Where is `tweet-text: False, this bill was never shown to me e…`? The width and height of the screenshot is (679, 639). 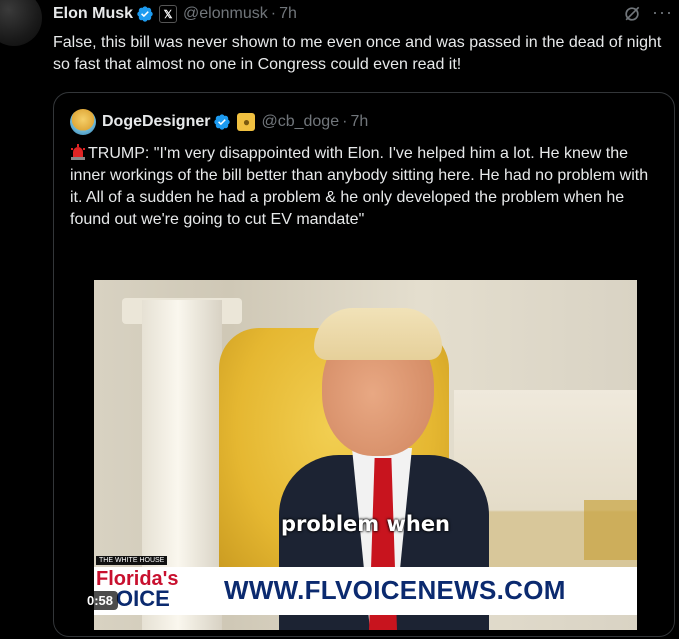 tweet-text: False, this bill was never shown to me e… is located at coordinates (357, 53).